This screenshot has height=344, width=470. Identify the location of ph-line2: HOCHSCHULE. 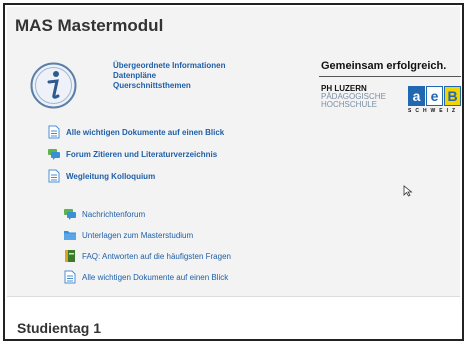
(349, 104).